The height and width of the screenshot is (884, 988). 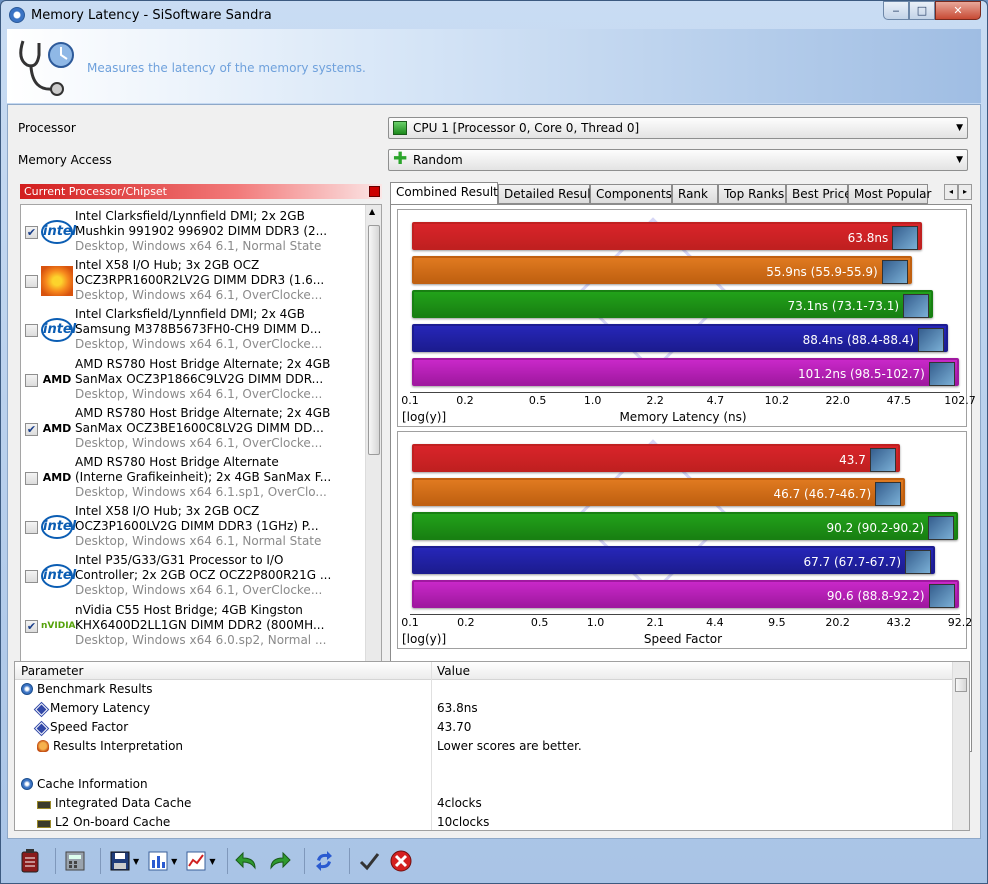 I want to click on processor-select: CPU 1 [Processor 0, Core 0, Thread 0] ▼, so click(x=678, y=128).